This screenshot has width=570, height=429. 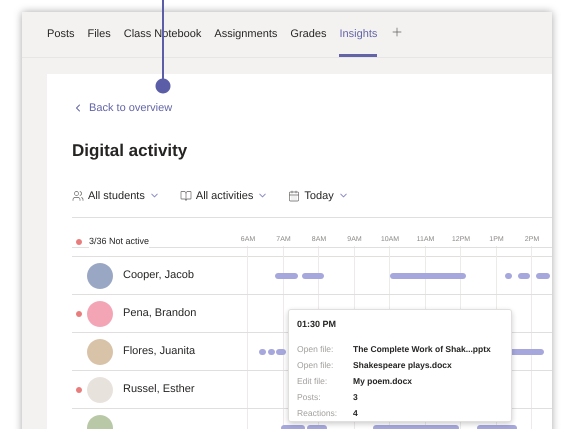 What do you see at coordinates (317, 412) in the screenshot?
I see `tooltip-label: Reactions:` at bounding box center [317, 412].